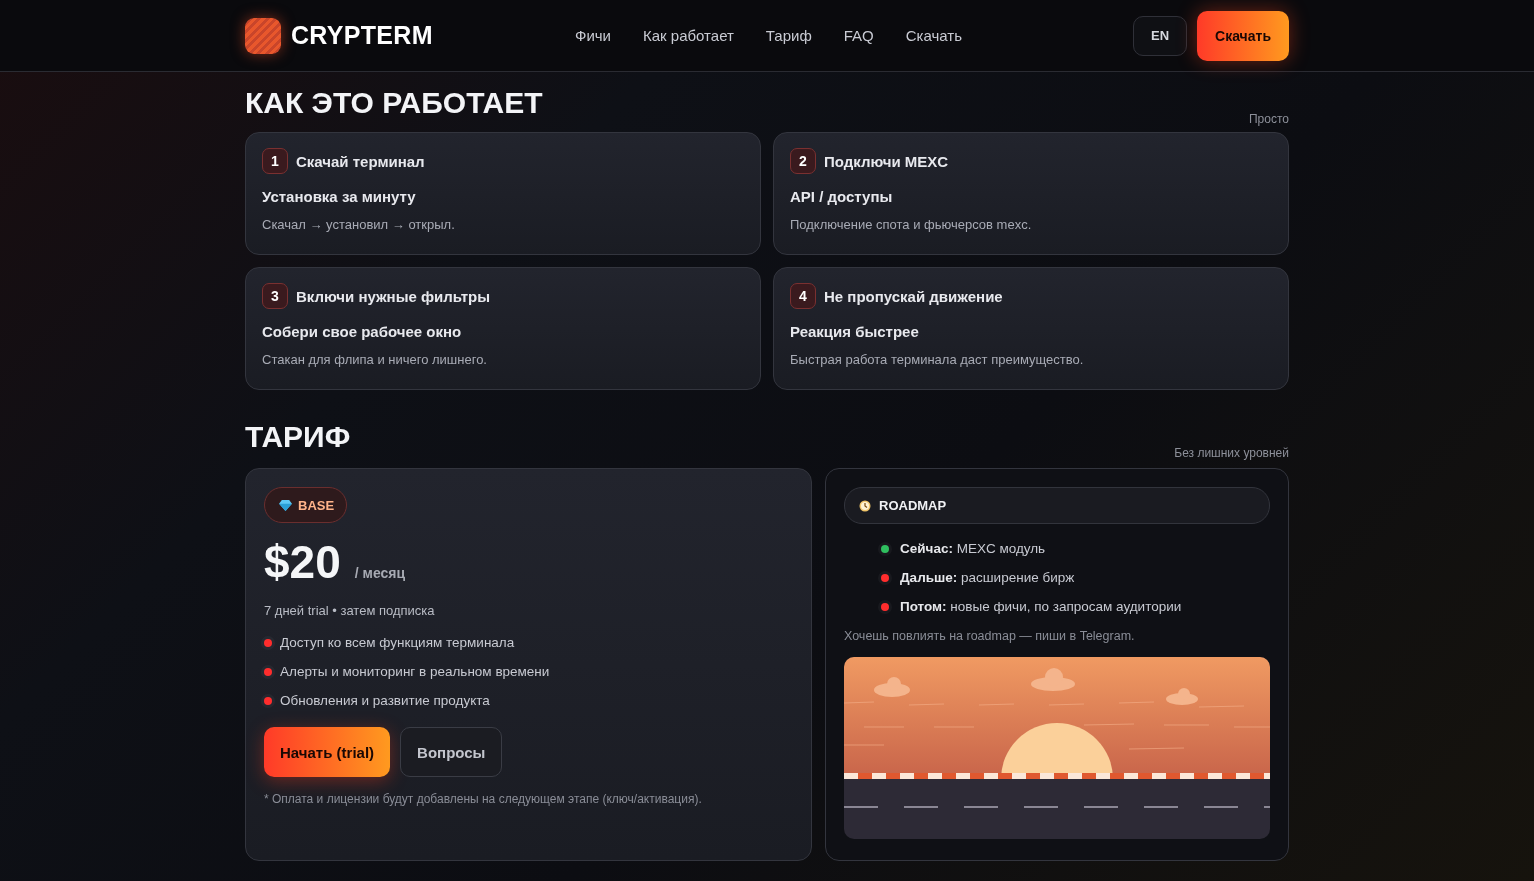  I want to click on plan-badge: BASE, so click(306, 505).